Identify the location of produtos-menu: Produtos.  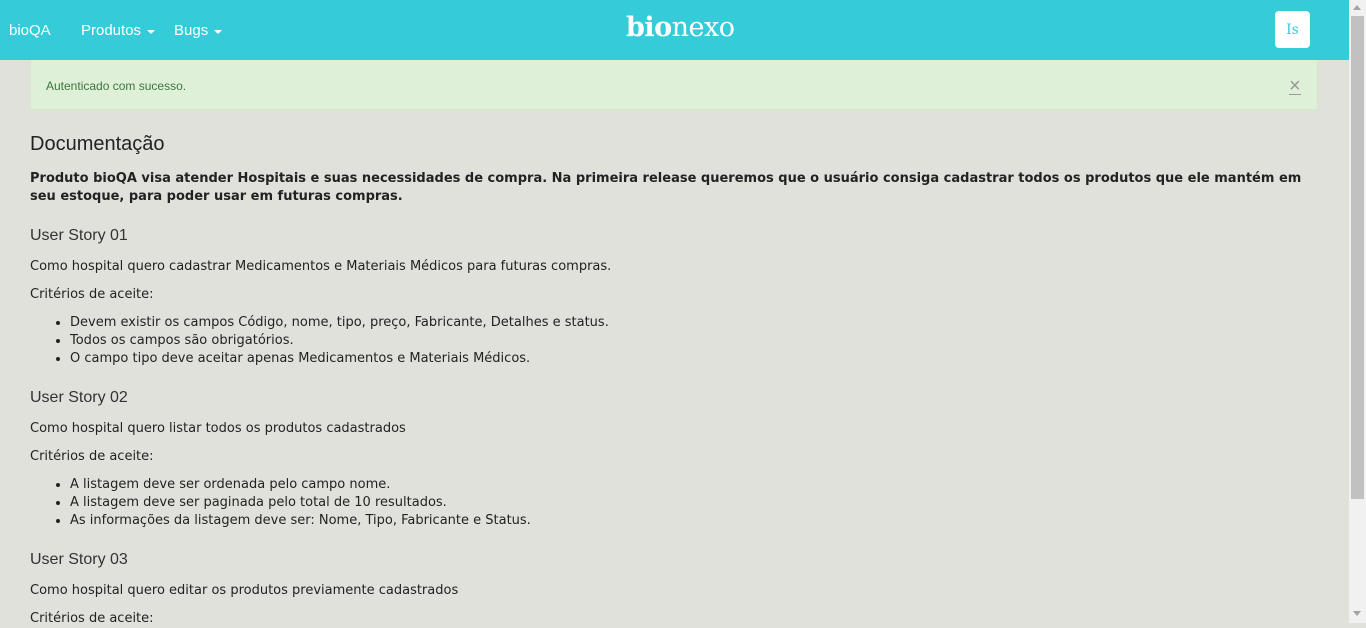
(118, 30).